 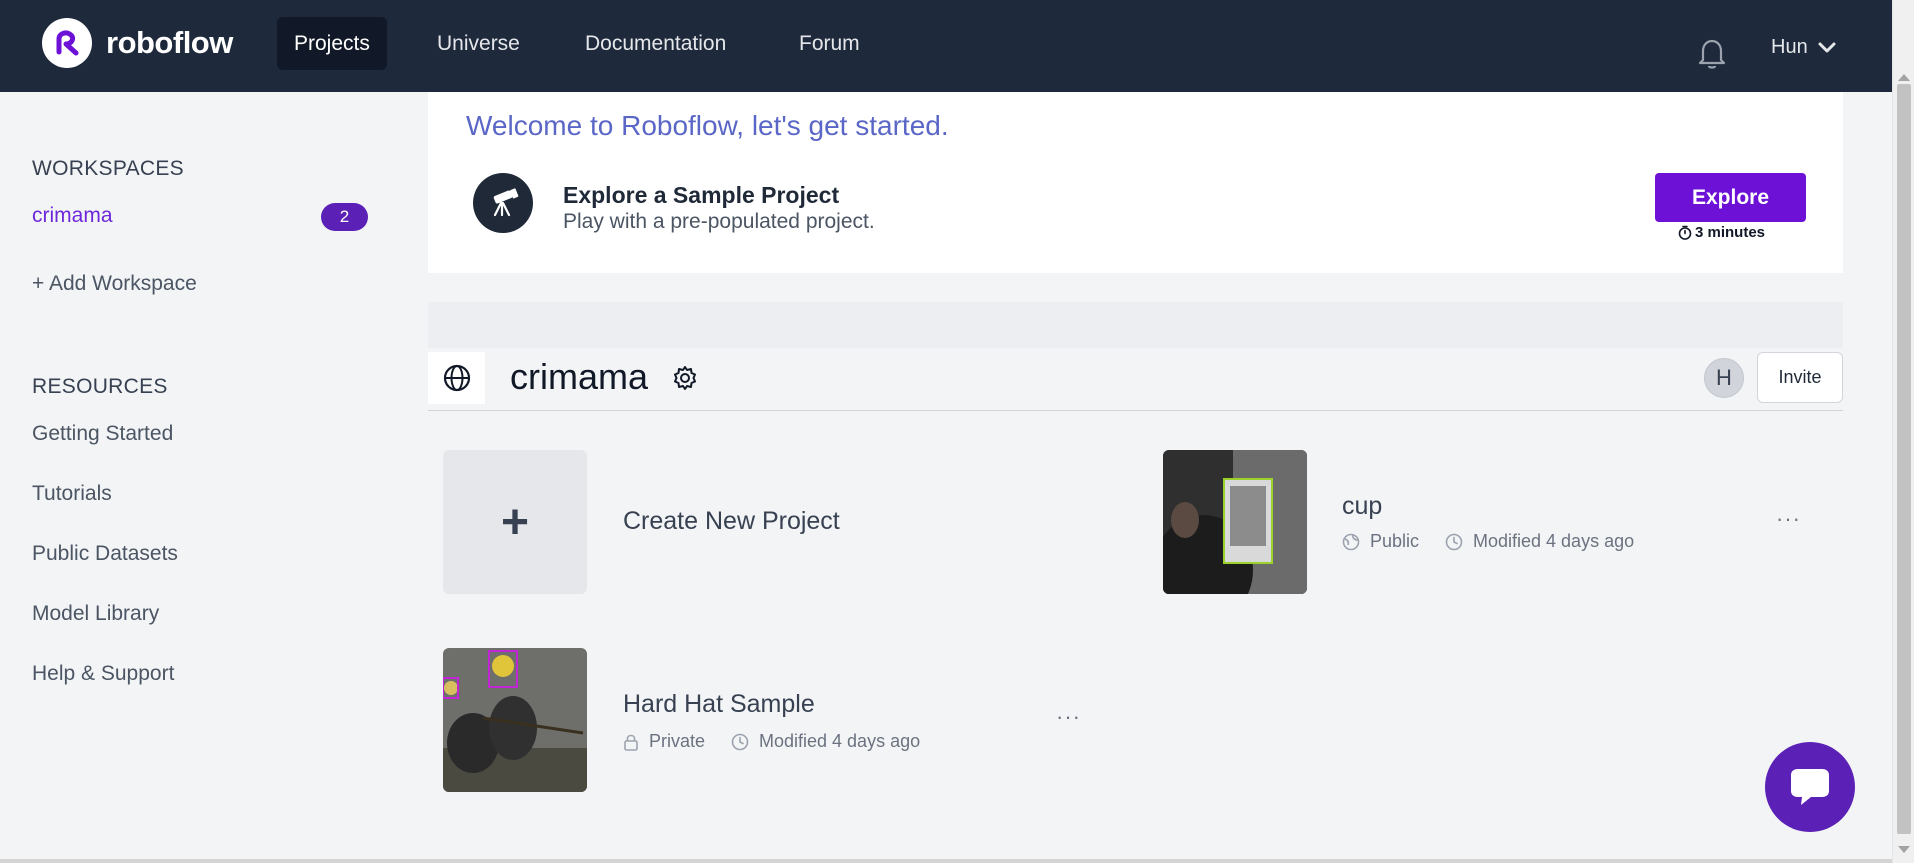 I want to click on workspaces-heading: WORKSPACES, so click(x=108, y=168).